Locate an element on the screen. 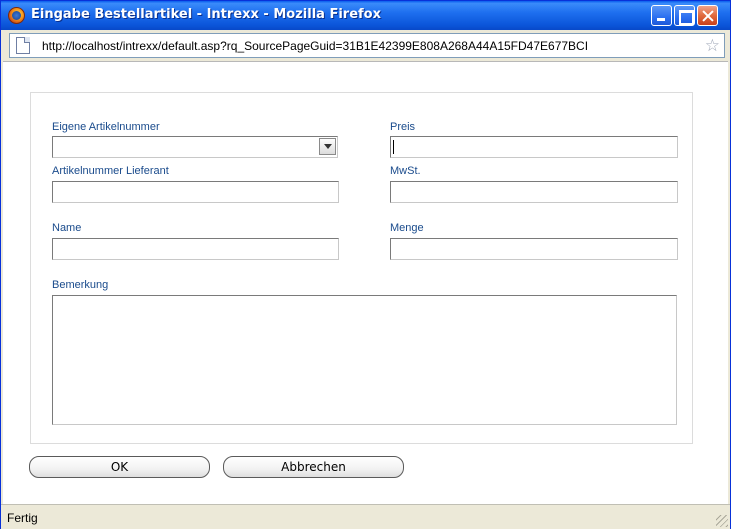 The height and width of the screenshot is (529, 731). minimize-button is located at coordinates (661, 15).